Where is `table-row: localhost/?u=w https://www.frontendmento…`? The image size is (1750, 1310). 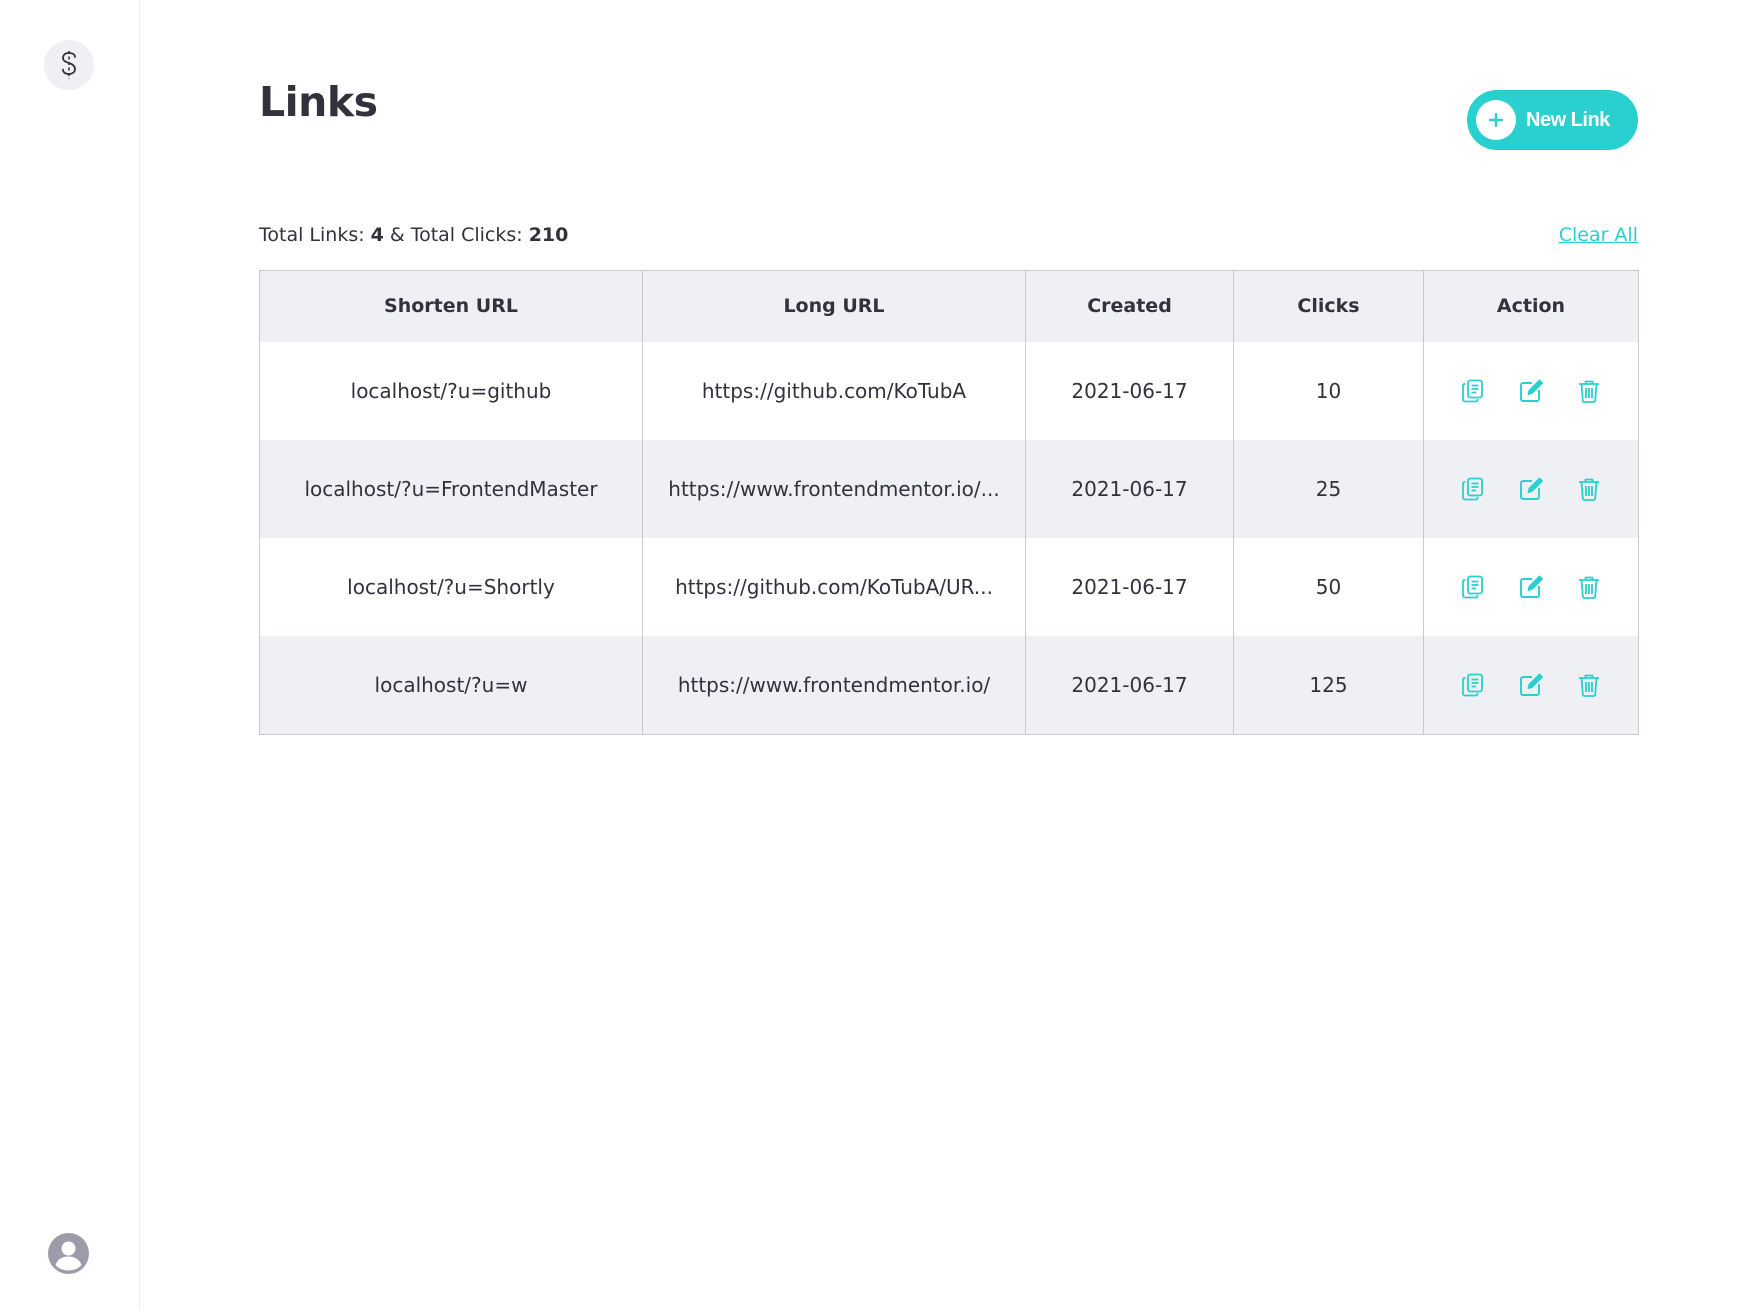
table-row: localhost/?u=w https://www.frontendmento… is located at coordinates (949, 685).